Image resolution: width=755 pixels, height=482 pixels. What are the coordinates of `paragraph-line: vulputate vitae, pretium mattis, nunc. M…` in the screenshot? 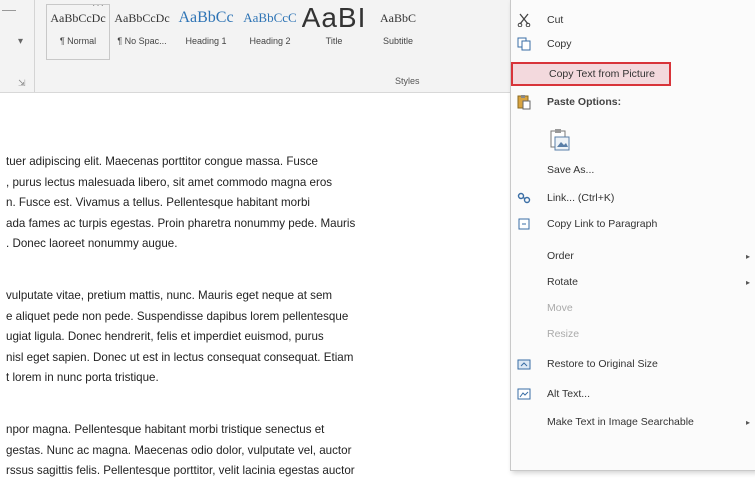 It's located at (169, 295).